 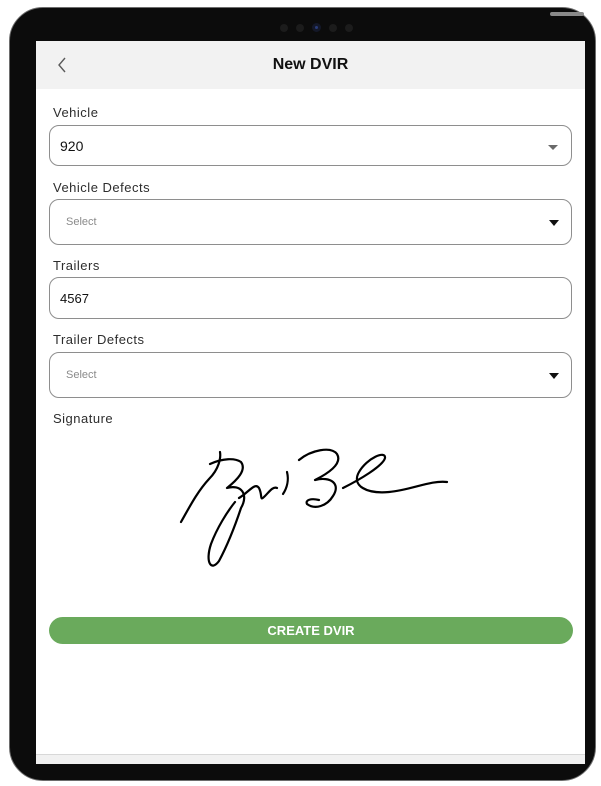 I want to click on trailer-defects-label: Trailer Defects, so click(x=99, y=339).